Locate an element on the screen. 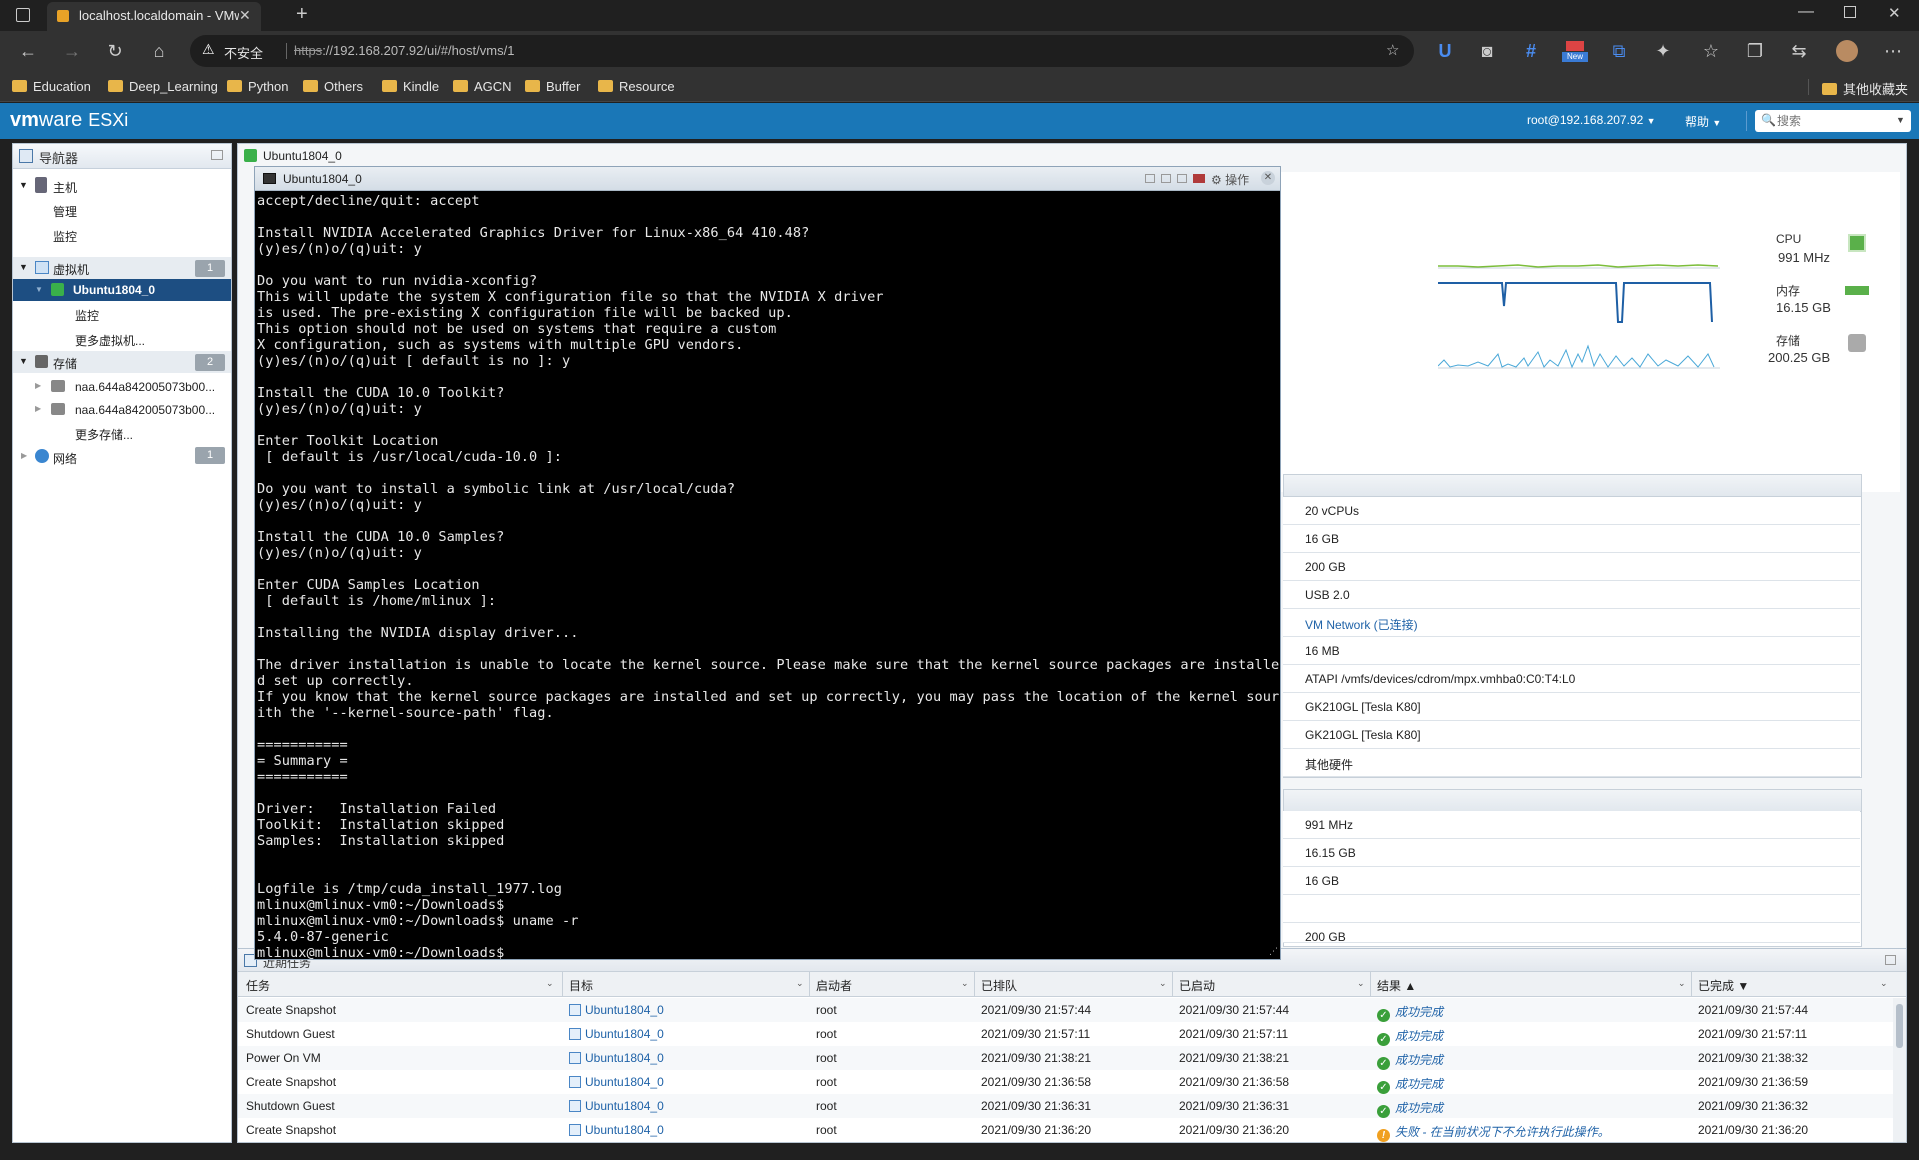 Image resolution: width=1919 pixels, height=1160 pixels. nav-vms: 虚拟机 is located at coordinates (71, 269).